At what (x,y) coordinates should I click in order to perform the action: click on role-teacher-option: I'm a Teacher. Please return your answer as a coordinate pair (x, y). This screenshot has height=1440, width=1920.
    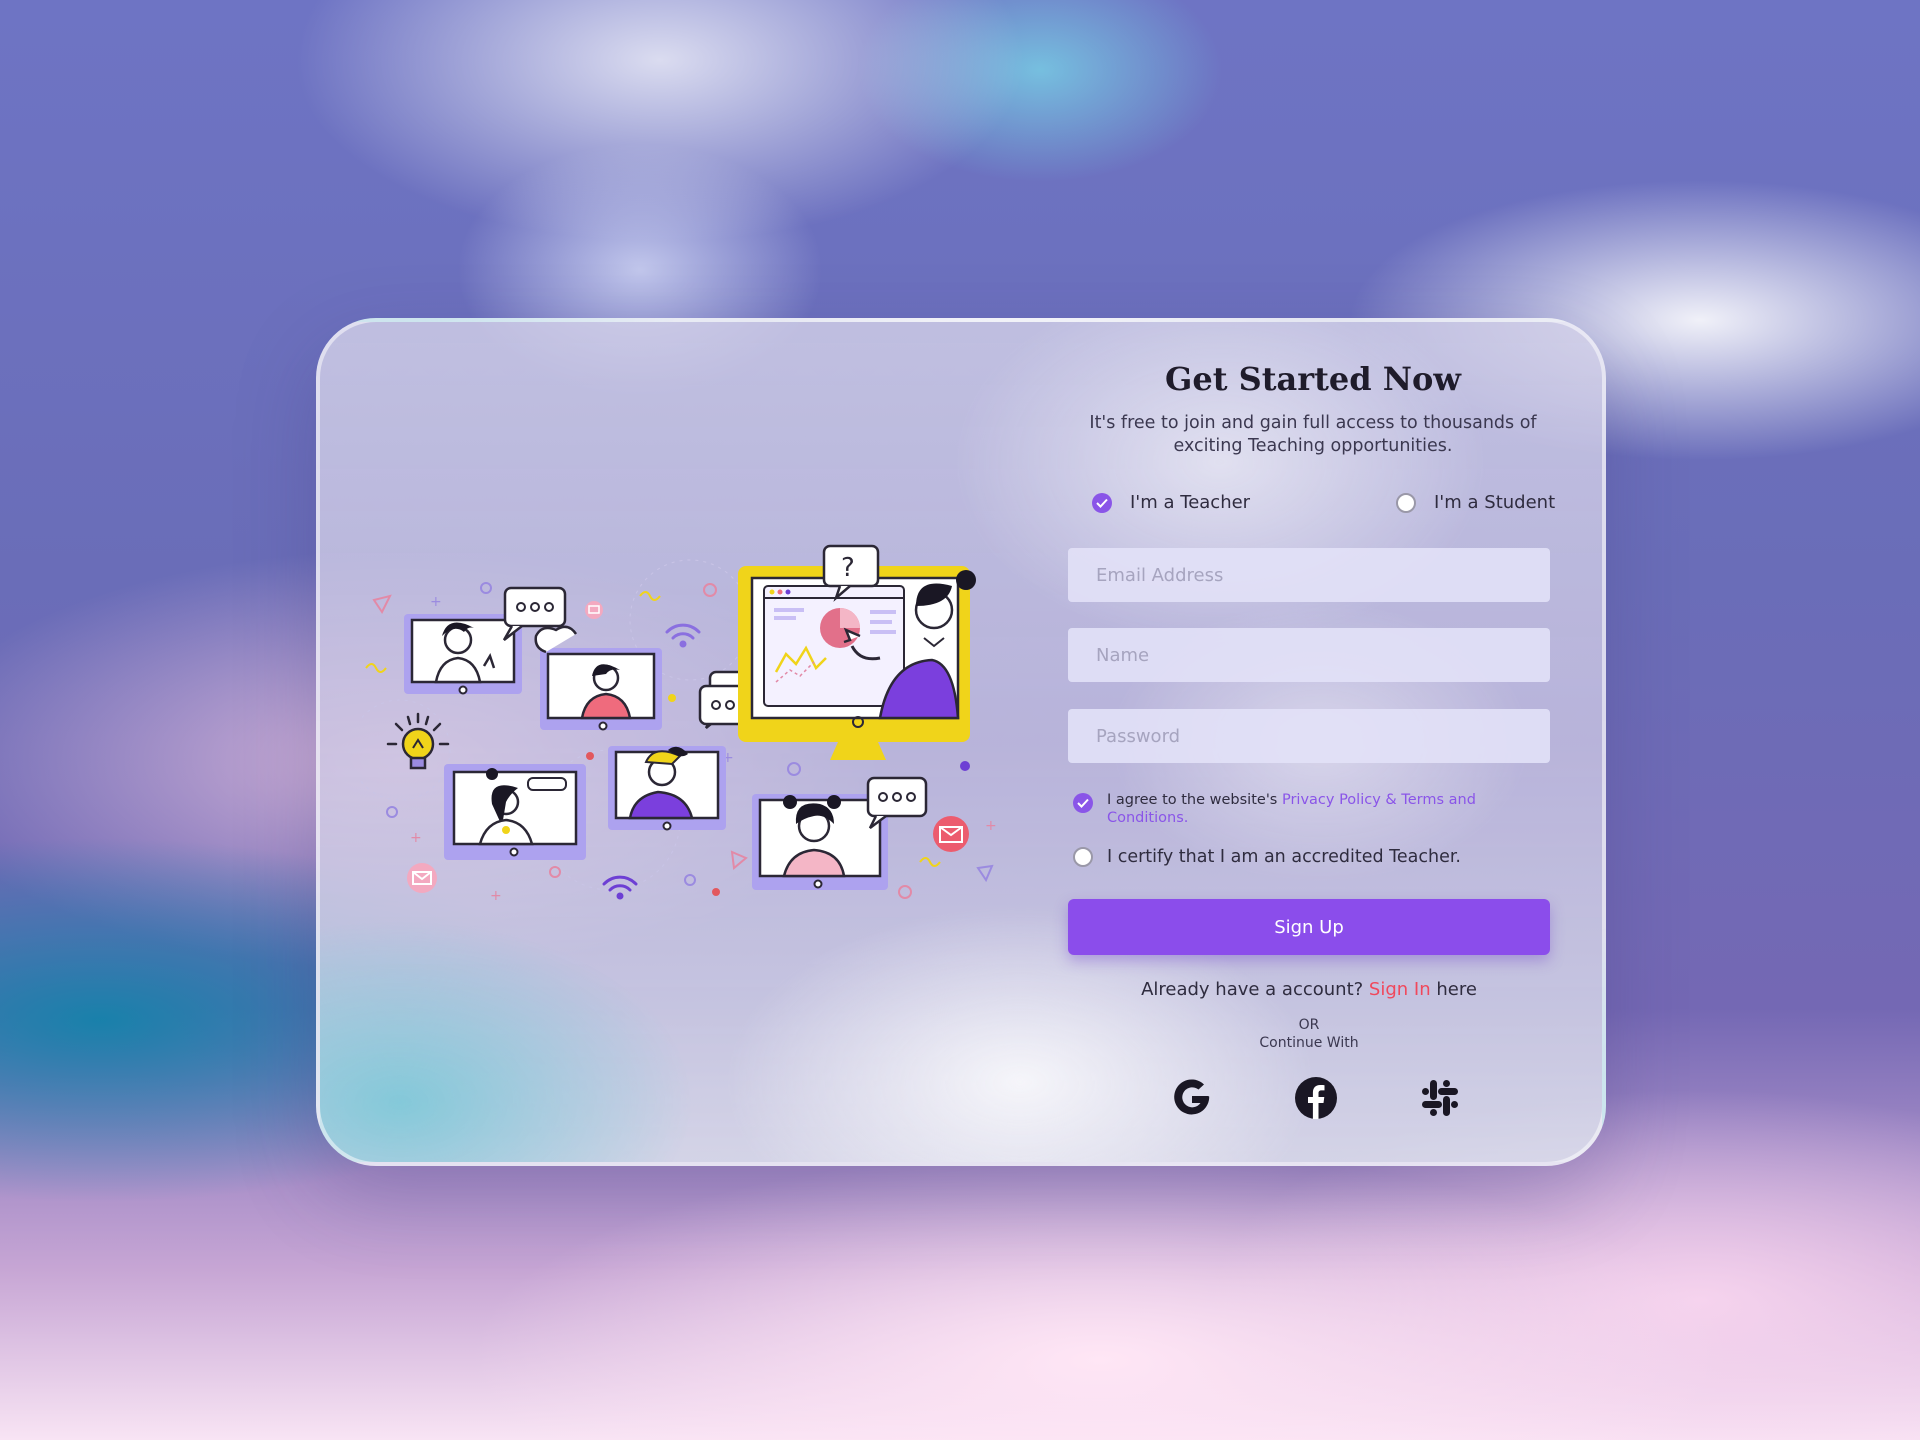
    Looking at the image, I should click on (1171, 502).